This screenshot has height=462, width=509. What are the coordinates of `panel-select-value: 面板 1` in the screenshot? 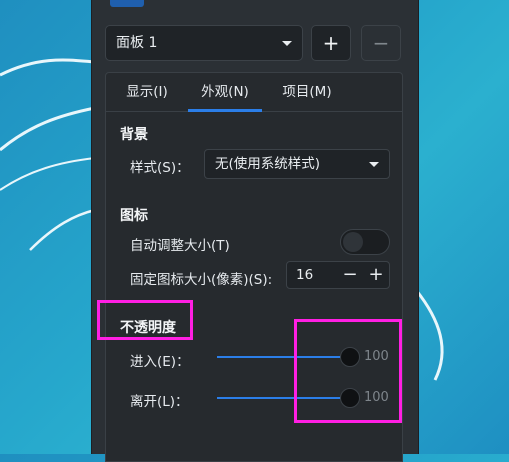 It's located at (137, 43).